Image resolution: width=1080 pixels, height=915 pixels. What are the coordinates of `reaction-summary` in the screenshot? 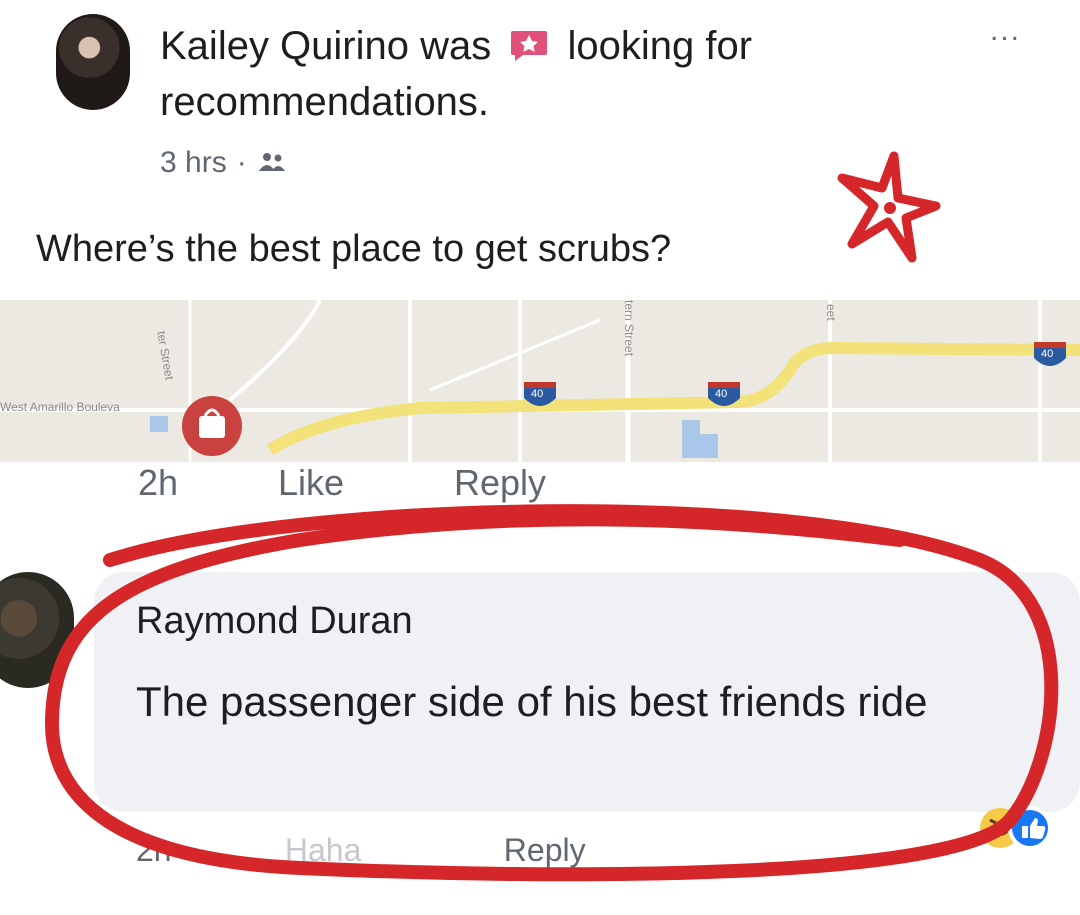 It's located at (1028, 828).